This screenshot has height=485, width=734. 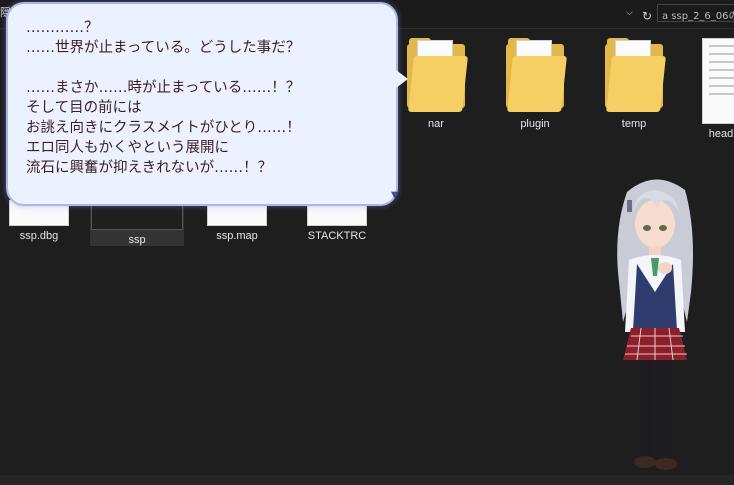 I want to click on folder-plugin: plugin, so click(x=535, y=84).